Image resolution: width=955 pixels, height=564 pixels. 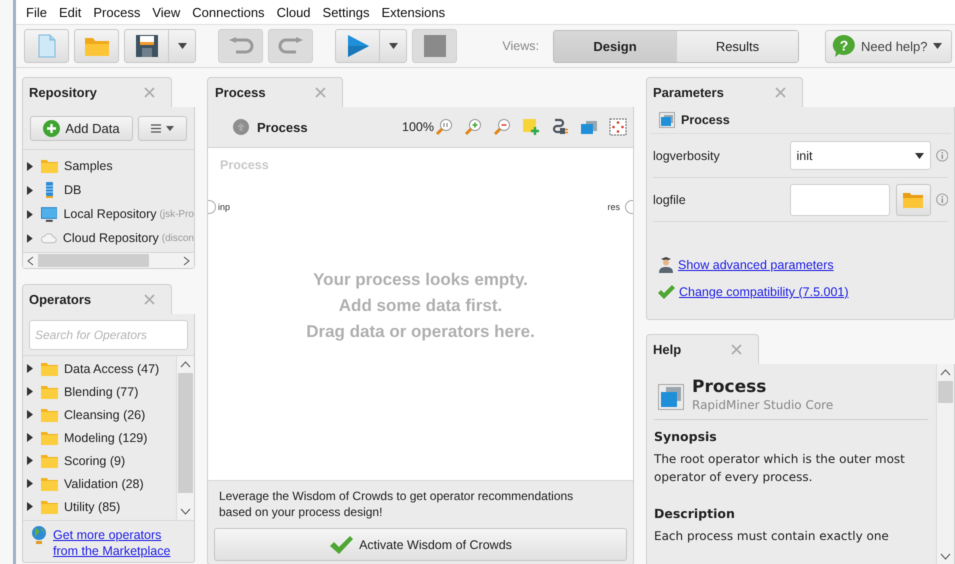 What do you see at coordinates (560, 127) in the screenshot?
I see `plug-icon` at bounding box center [560, 127].